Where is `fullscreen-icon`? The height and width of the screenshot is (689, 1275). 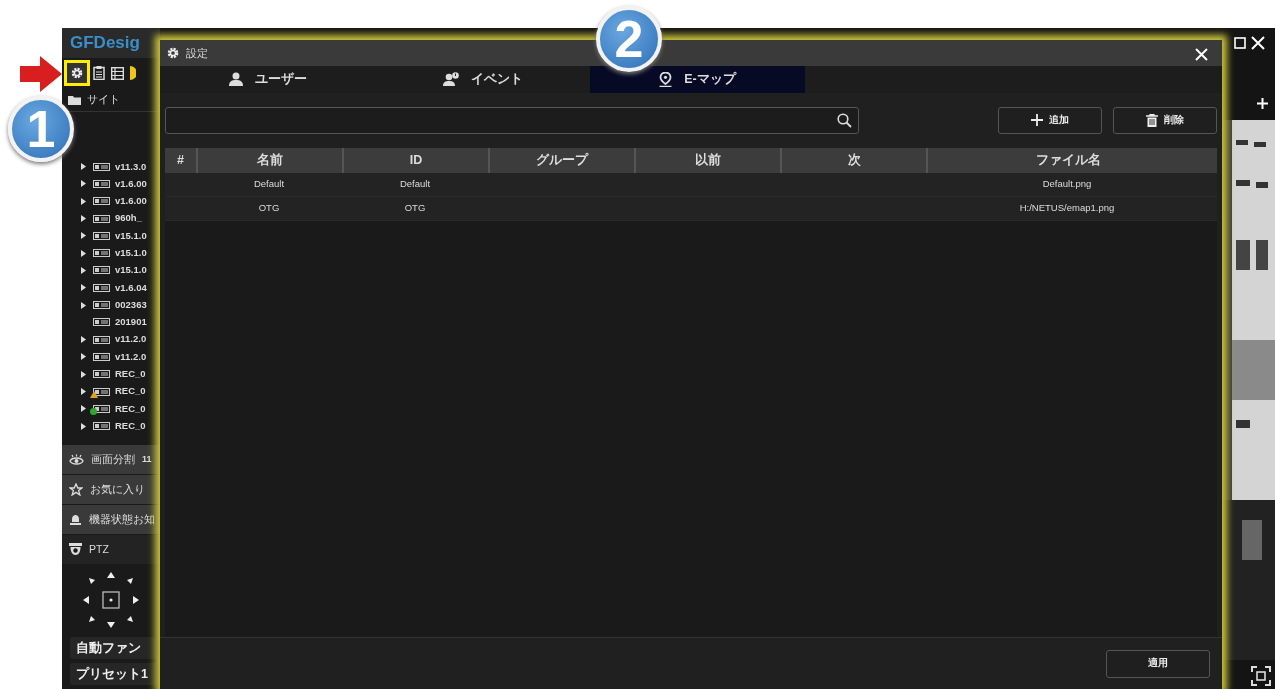 fullscreen-icon is located at coordinates (1261, 676).